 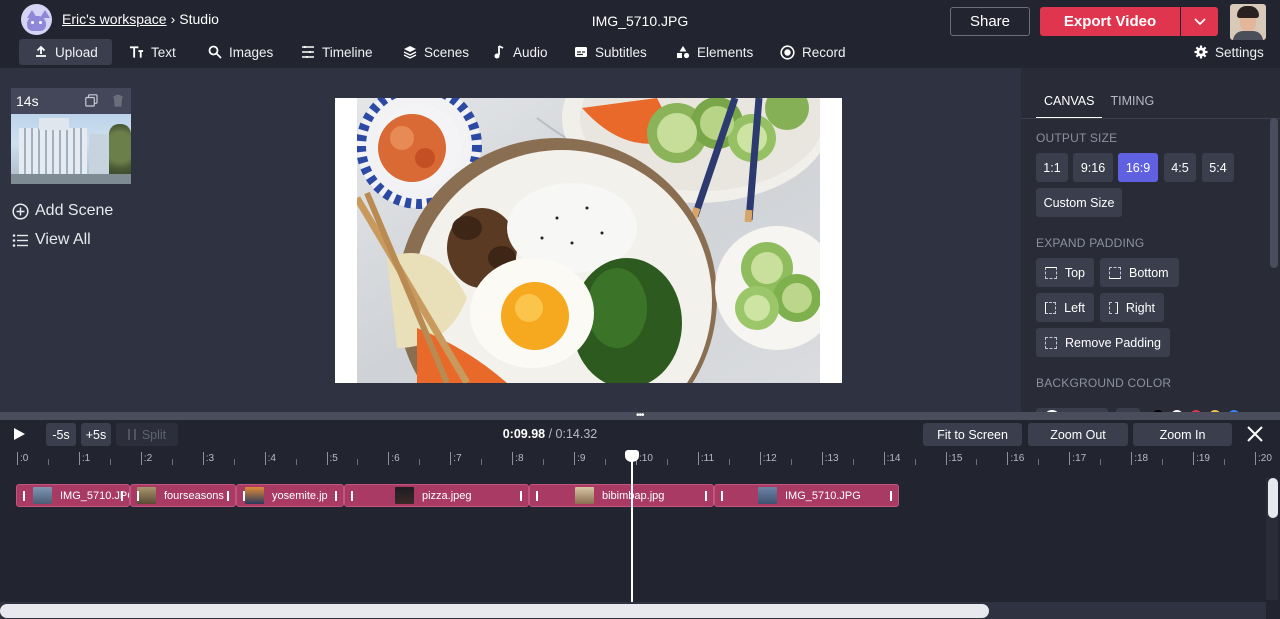 What do you see at coordinates (1093, 167) in the screenshot?
I see `size-9-16-button: 9:16` at bounding box center [1093, 167].